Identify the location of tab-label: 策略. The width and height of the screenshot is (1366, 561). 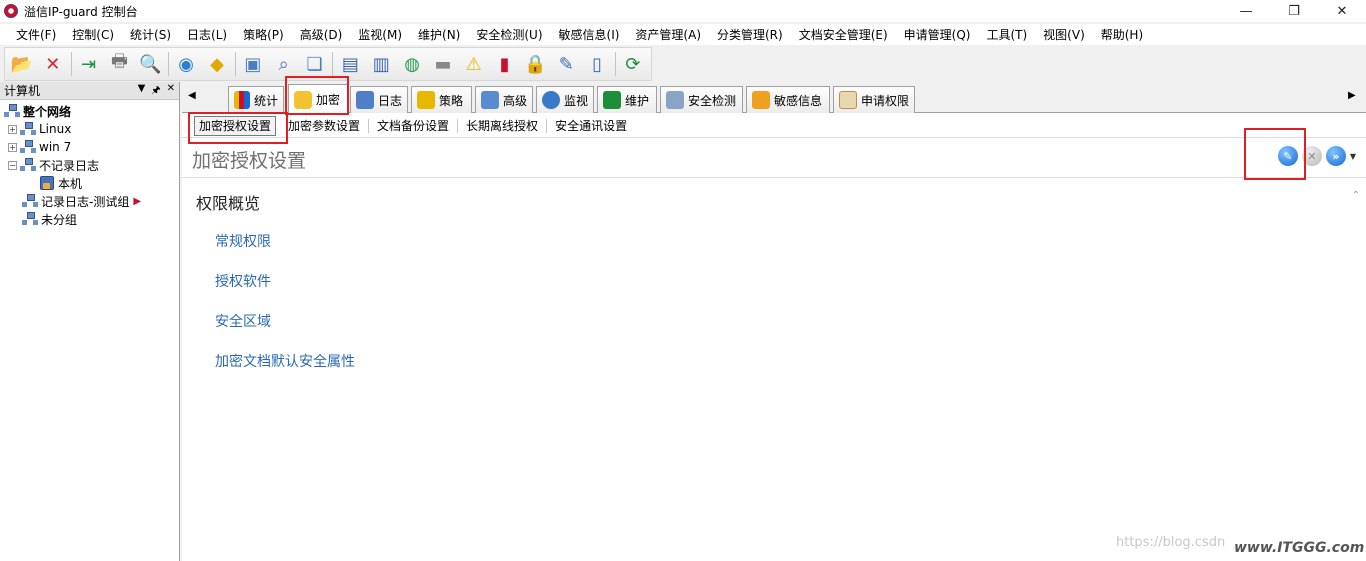
(451, 100).